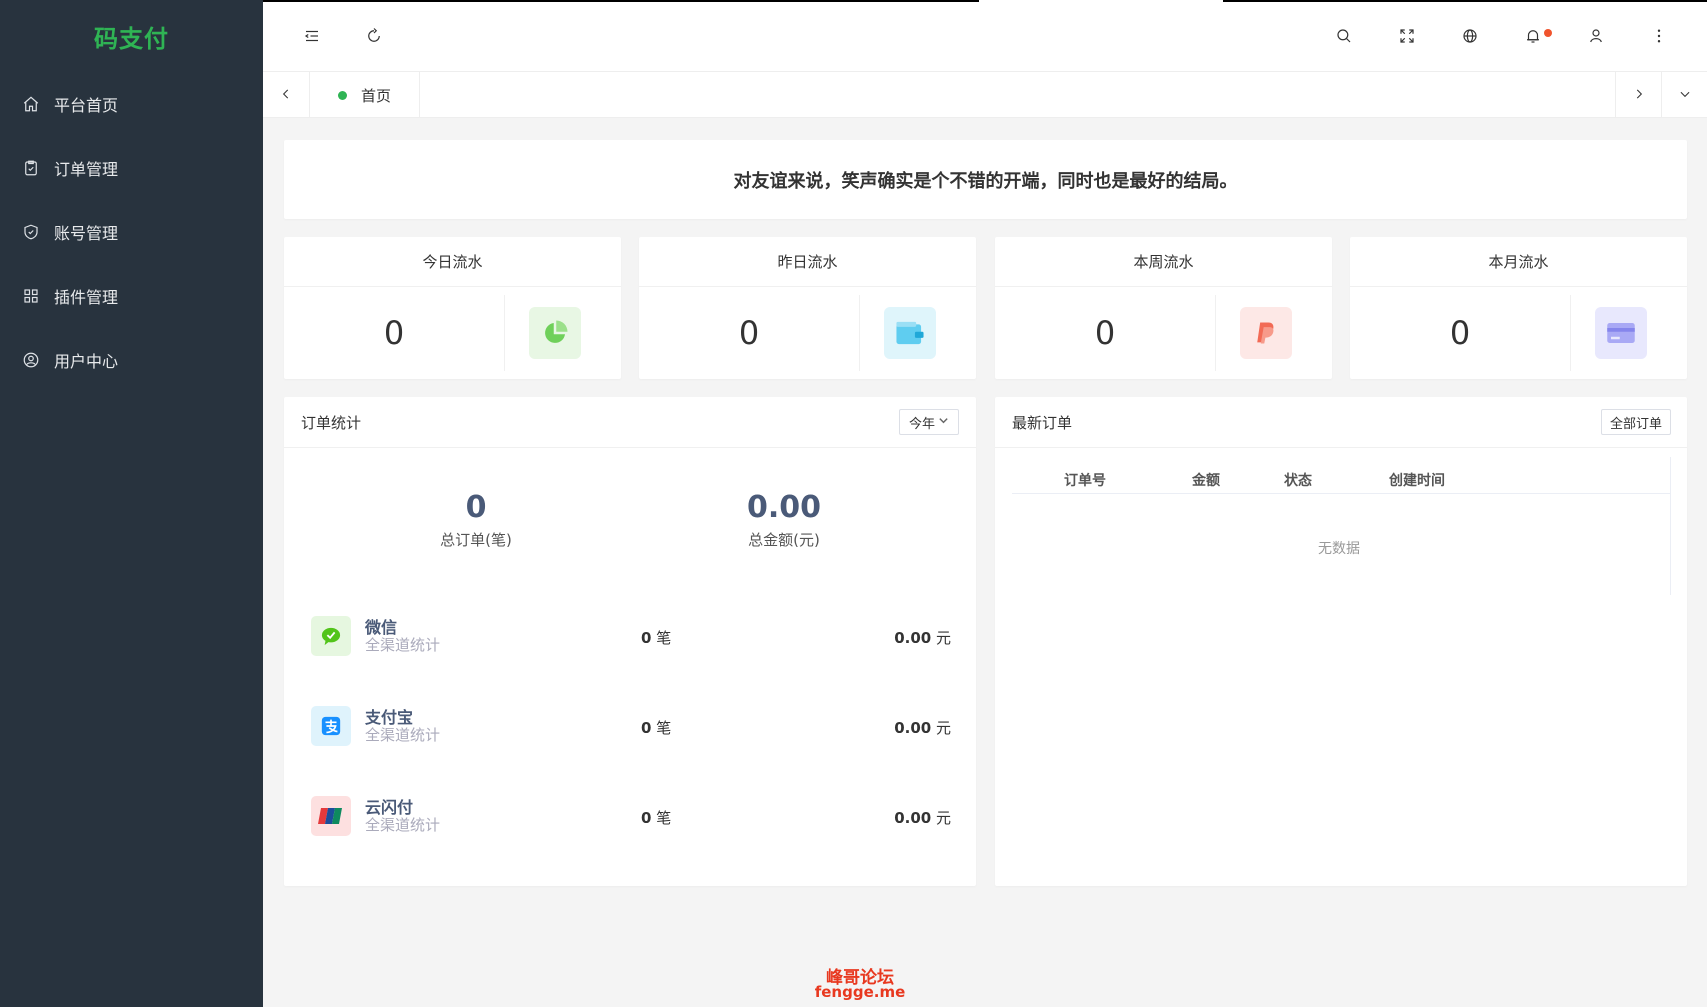 The width and height of the screenshot is (1707, 1007). I want to click on user-icon, so click(1596, 36).